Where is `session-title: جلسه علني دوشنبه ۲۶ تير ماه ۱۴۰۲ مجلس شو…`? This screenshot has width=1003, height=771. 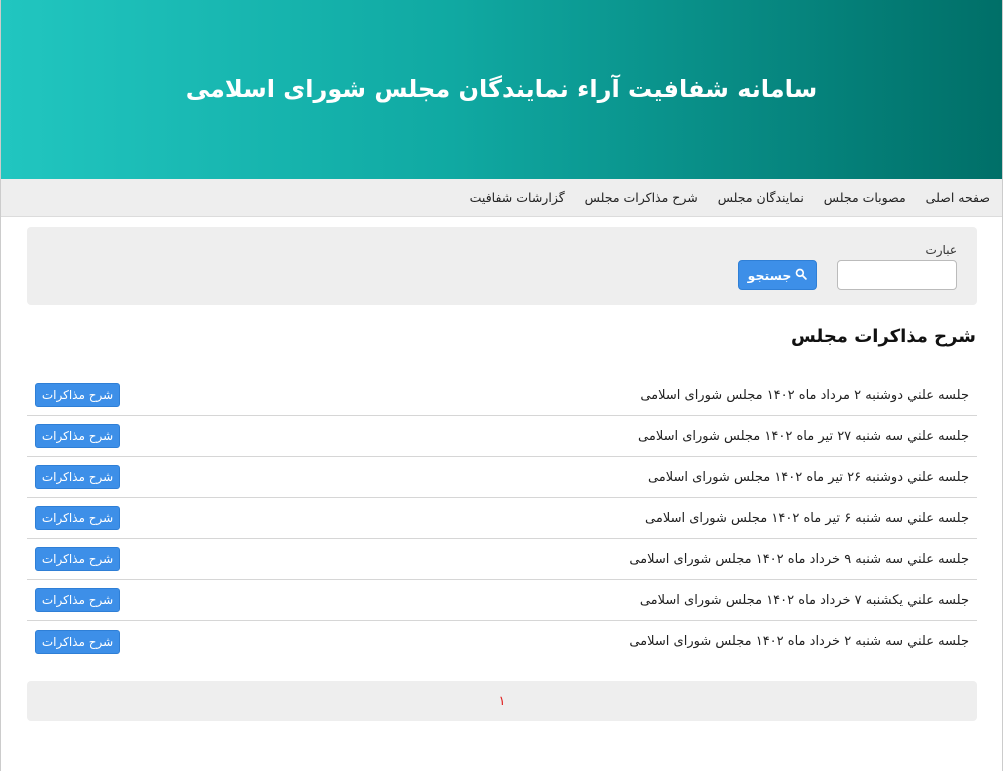 session-title: جلسه علني دوشنبه ۲۶ تير ماه ۱۴۰۲ مجلس شو… is located at coordinates (808, 477).